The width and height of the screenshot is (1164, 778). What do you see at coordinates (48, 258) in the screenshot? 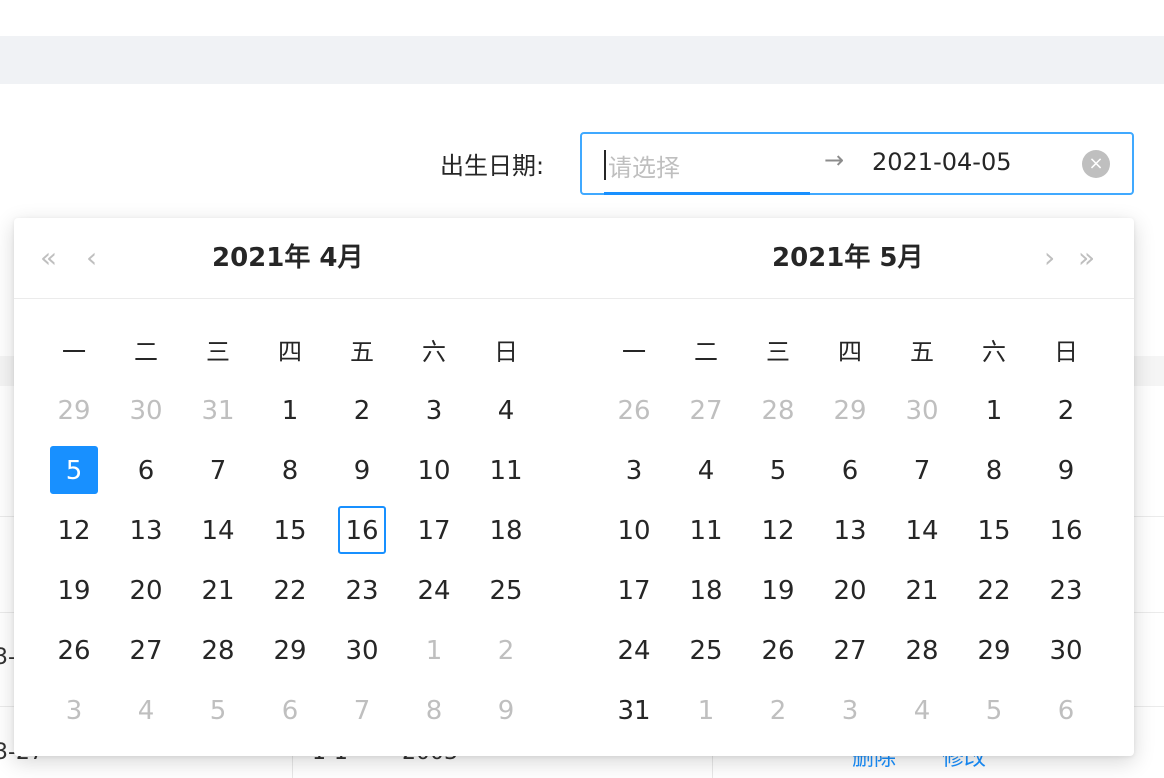
I see `super-prev-year-icon: «` at bounding box center [48, 258].